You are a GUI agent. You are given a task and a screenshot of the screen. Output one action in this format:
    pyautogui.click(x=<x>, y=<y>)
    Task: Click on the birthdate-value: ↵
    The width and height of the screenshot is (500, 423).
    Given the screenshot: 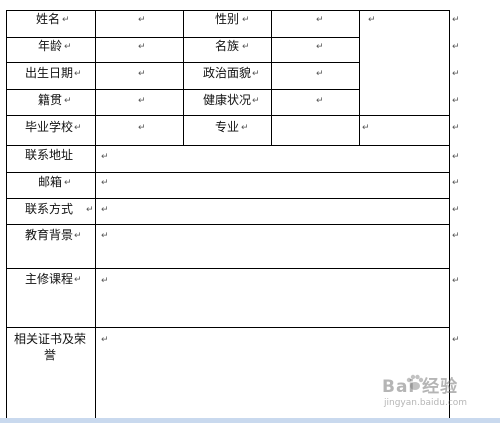 What is the action you would take?
    pyautogui.click(x=142, y=74)
    